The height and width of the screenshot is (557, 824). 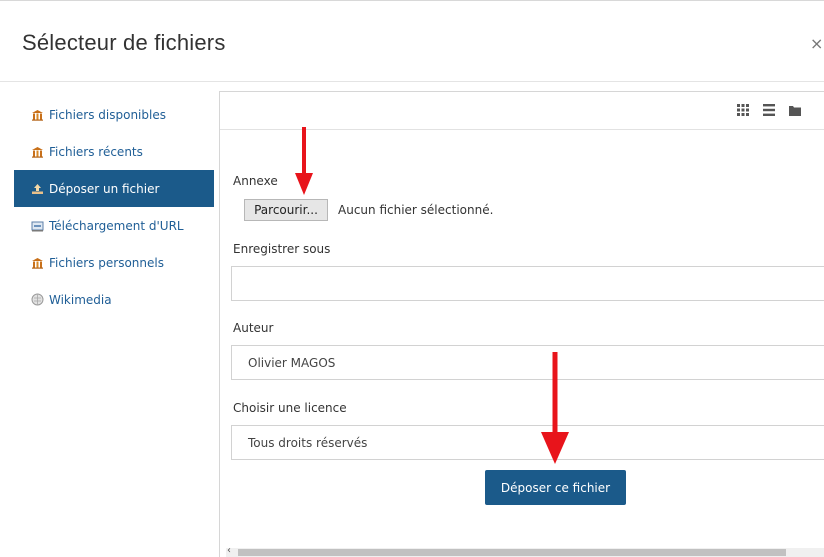 What do you see at coordinates (80, 299) in the screenshot?
I see `sidebar-item-label: Wikimedia` at bounding box center [80, 299].